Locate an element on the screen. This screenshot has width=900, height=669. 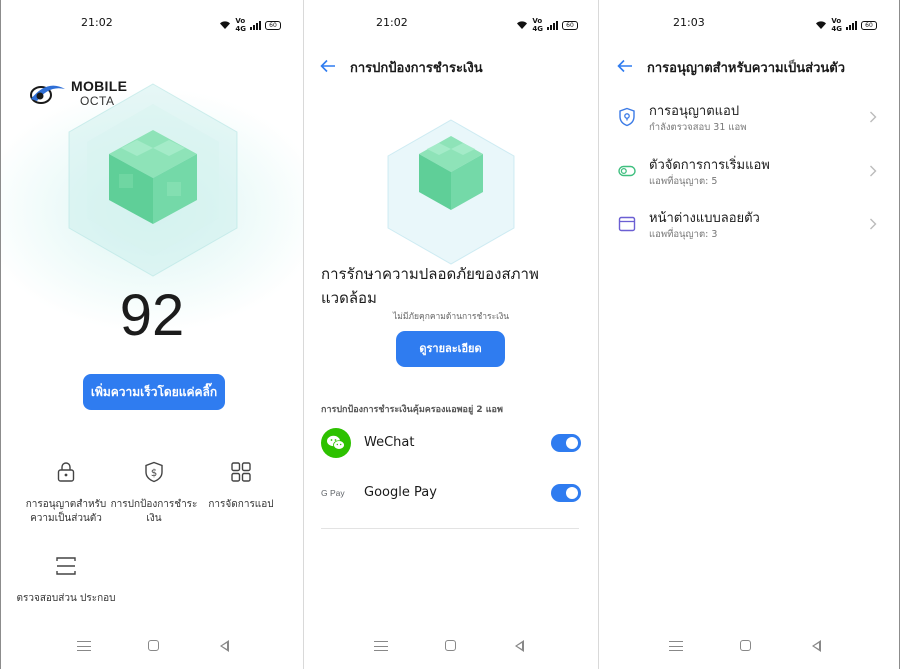
app-row-wechat: WeChat is located at coordinates (451, 443).